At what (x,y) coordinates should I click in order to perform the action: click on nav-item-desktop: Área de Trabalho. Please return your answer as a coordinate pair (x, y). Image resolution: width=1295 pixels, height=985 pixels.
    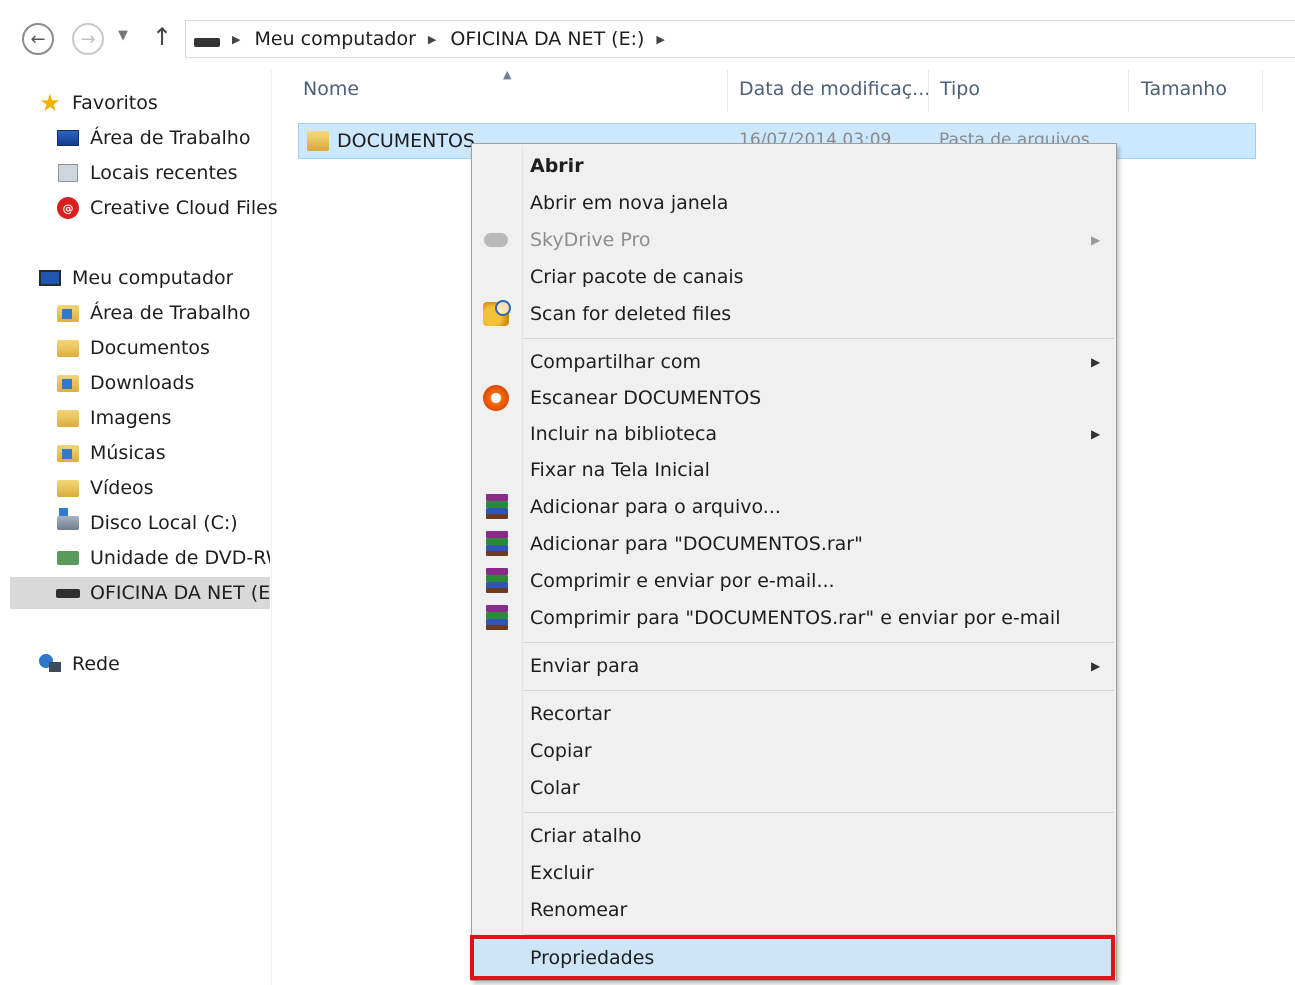
    Looking at the image, I should click on (153, 313).